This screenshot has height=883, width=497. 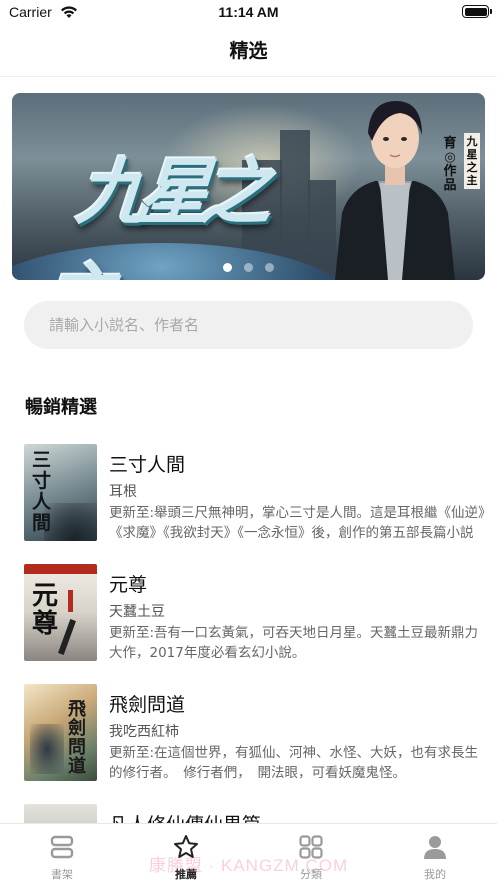 What do you see at coordinates (248, 51) in the screenshot?
I see `page-title: 精选` at bounding box center [248, 51].